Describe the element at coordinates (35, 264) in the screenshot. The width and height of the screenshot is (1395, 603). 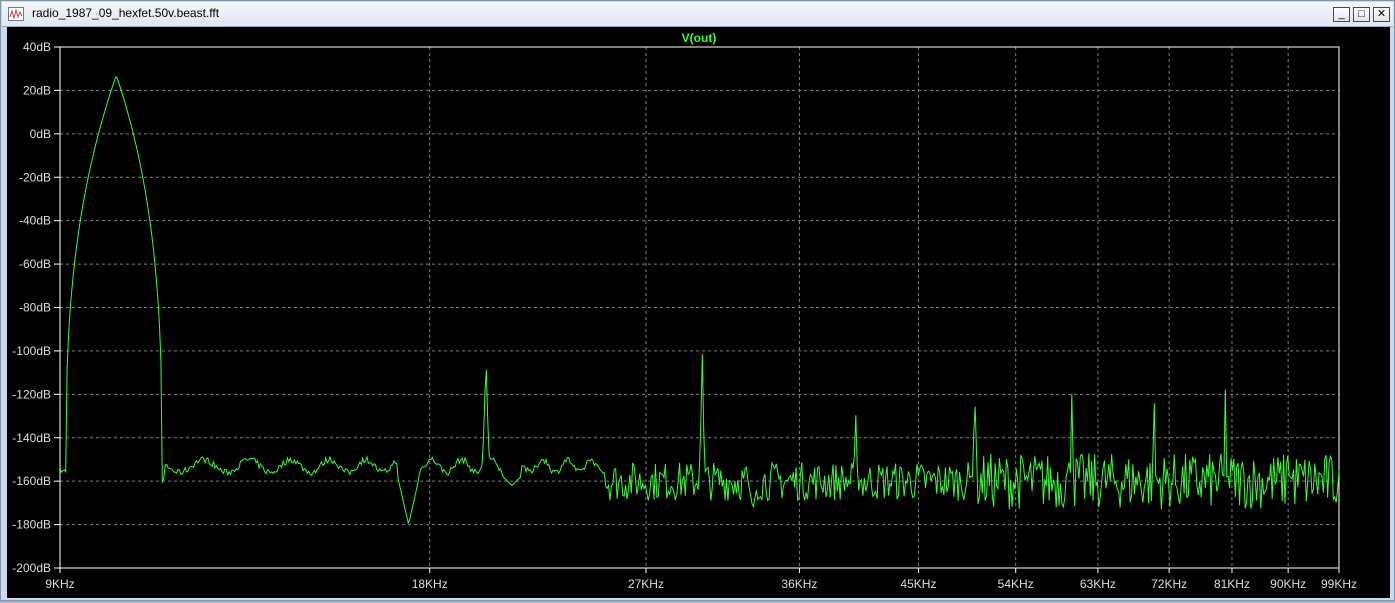
I see `y-tick-label: -60dB` at that location.